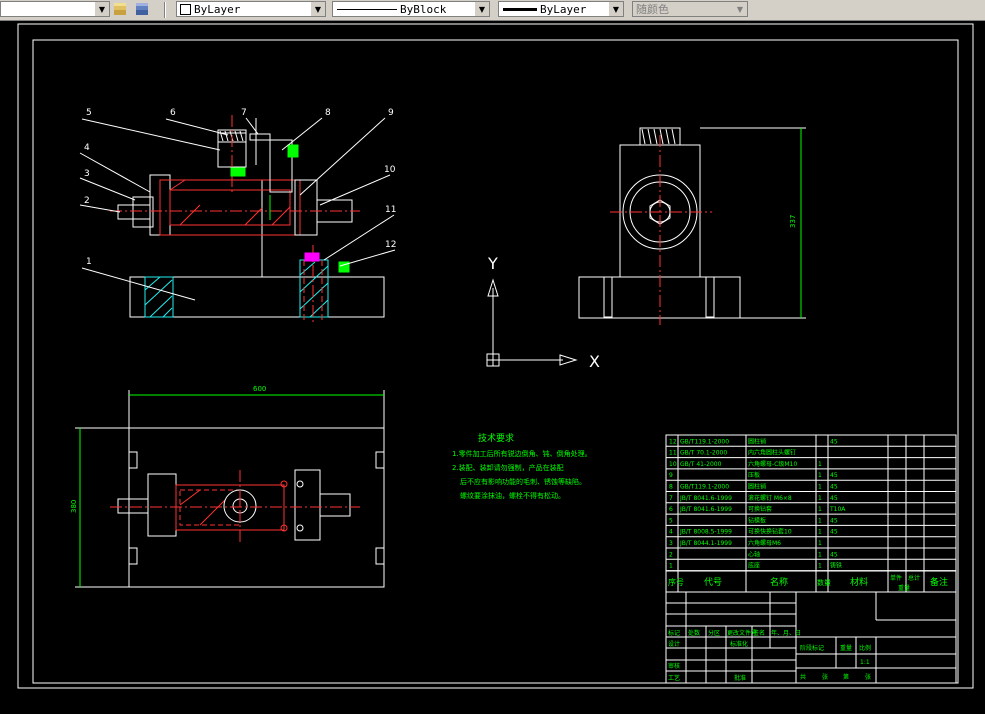 Image resolution: width=985 pixels, height=714 pixels. Describe the element at coordinates (772, 464) in the screenshot. I see `bom-cell-name: 六角螺母-C级M10` at that location.